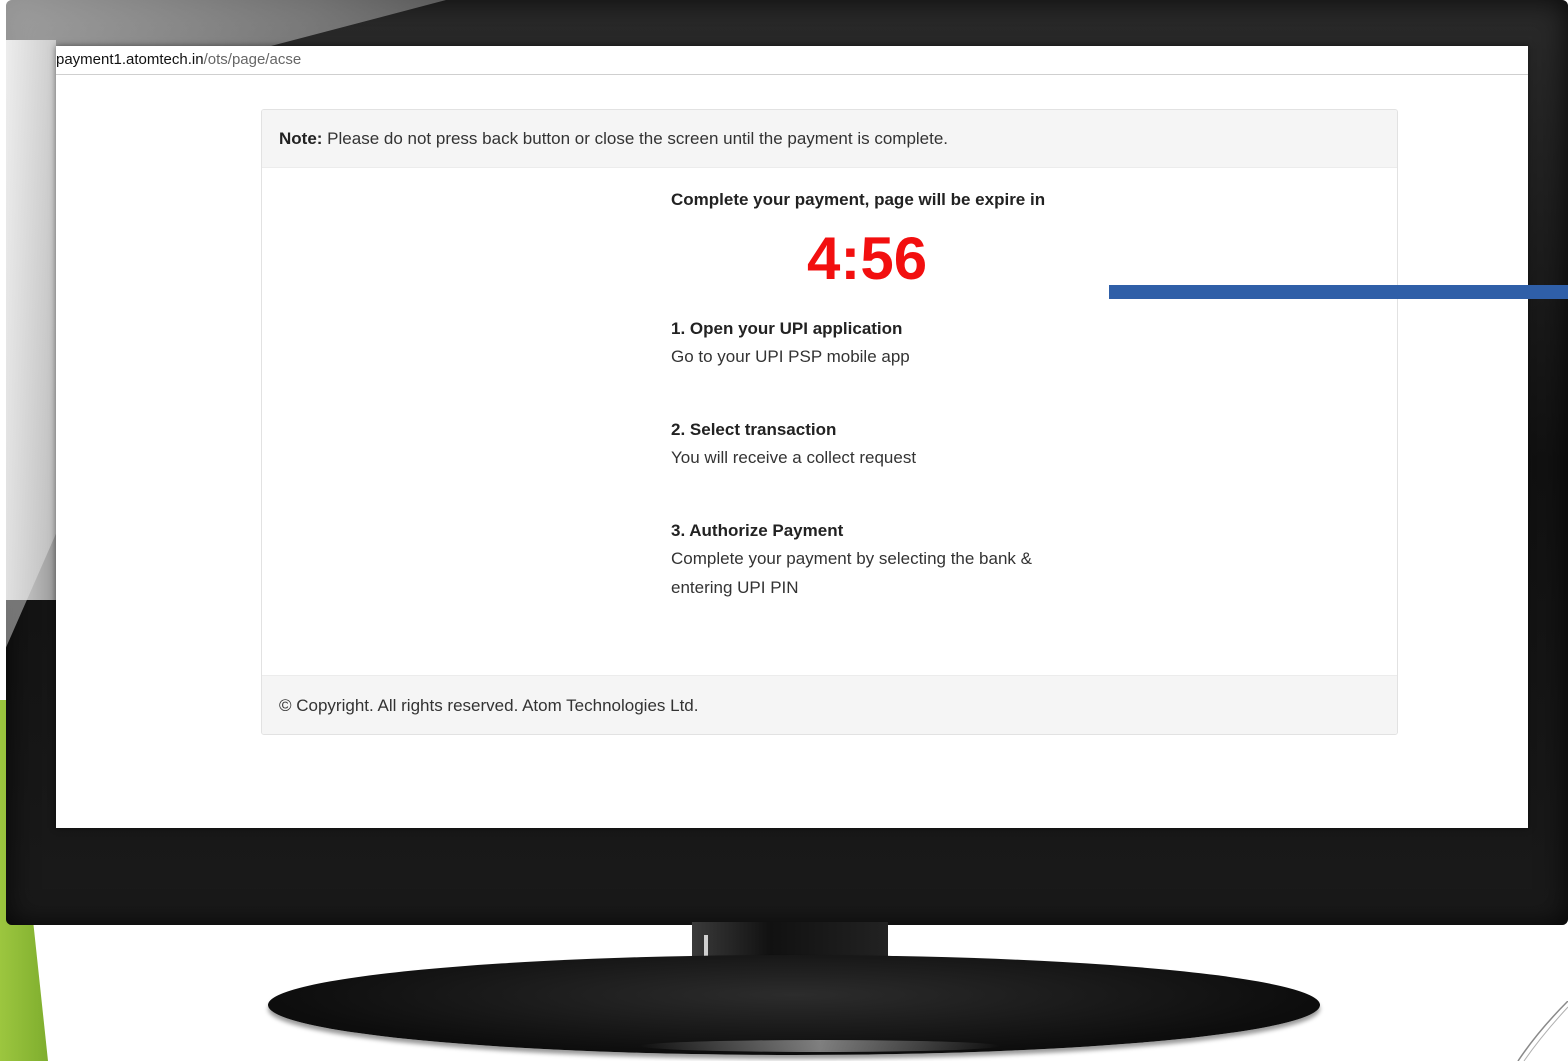 This screenshot has height=1061, width=1568. I want to click on step-description-continued: entering UPI PIN, so click(735, 587).